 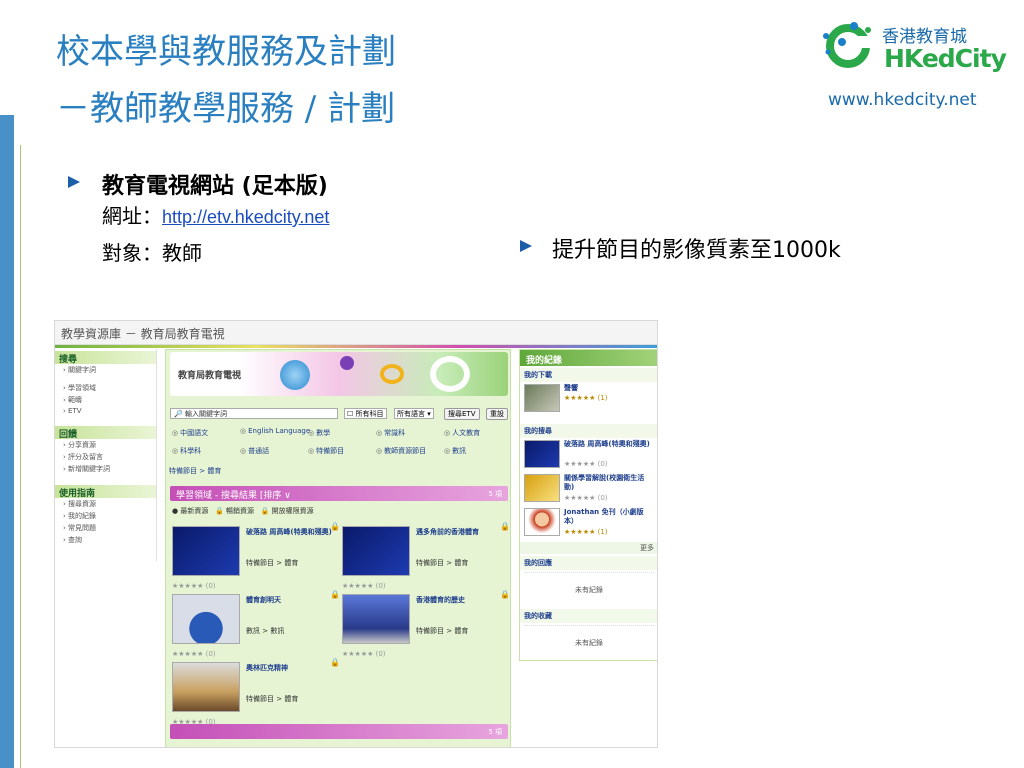 I want to click on my-feedback-label: 我的回應, so click(x=588, y=563).